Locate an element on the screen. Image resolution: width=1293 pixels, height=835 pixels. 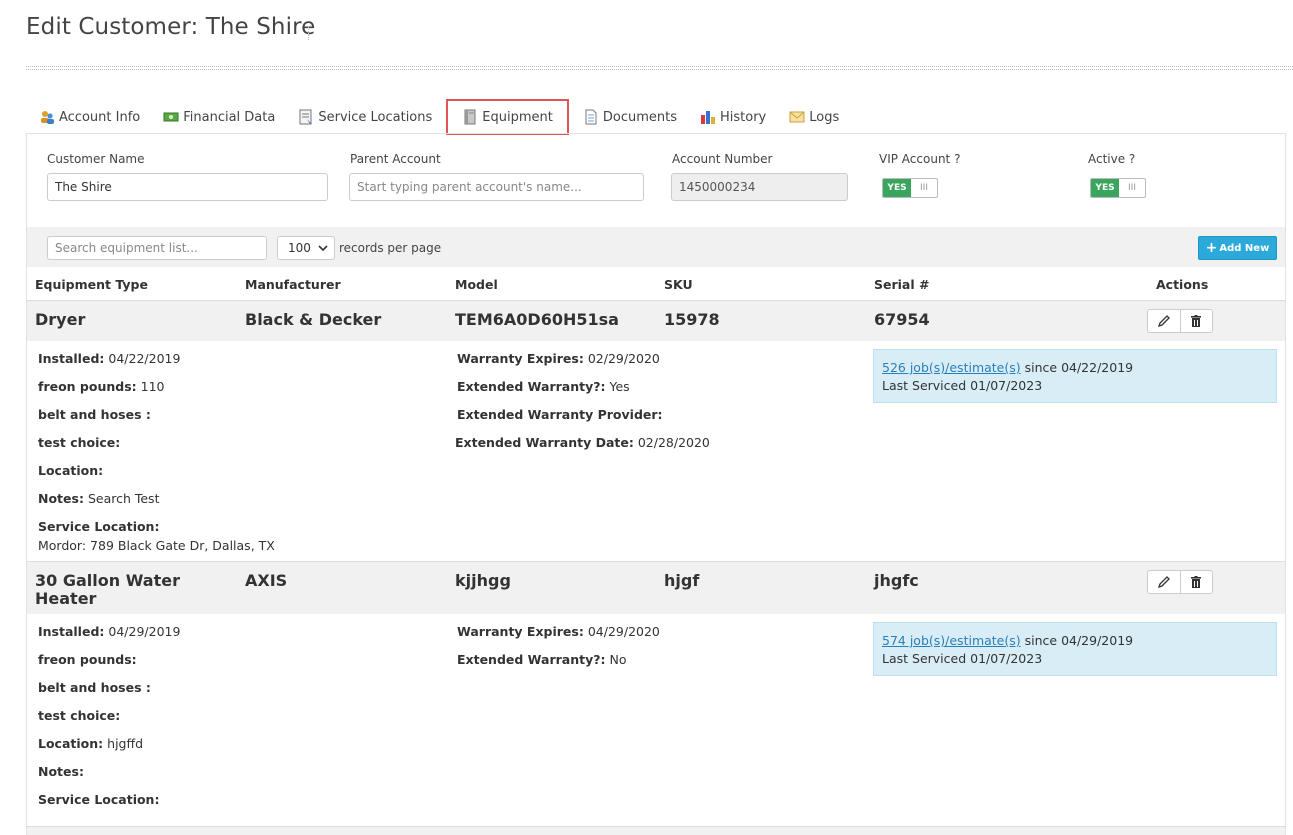
document-icon is located at coordinates (591, 117).